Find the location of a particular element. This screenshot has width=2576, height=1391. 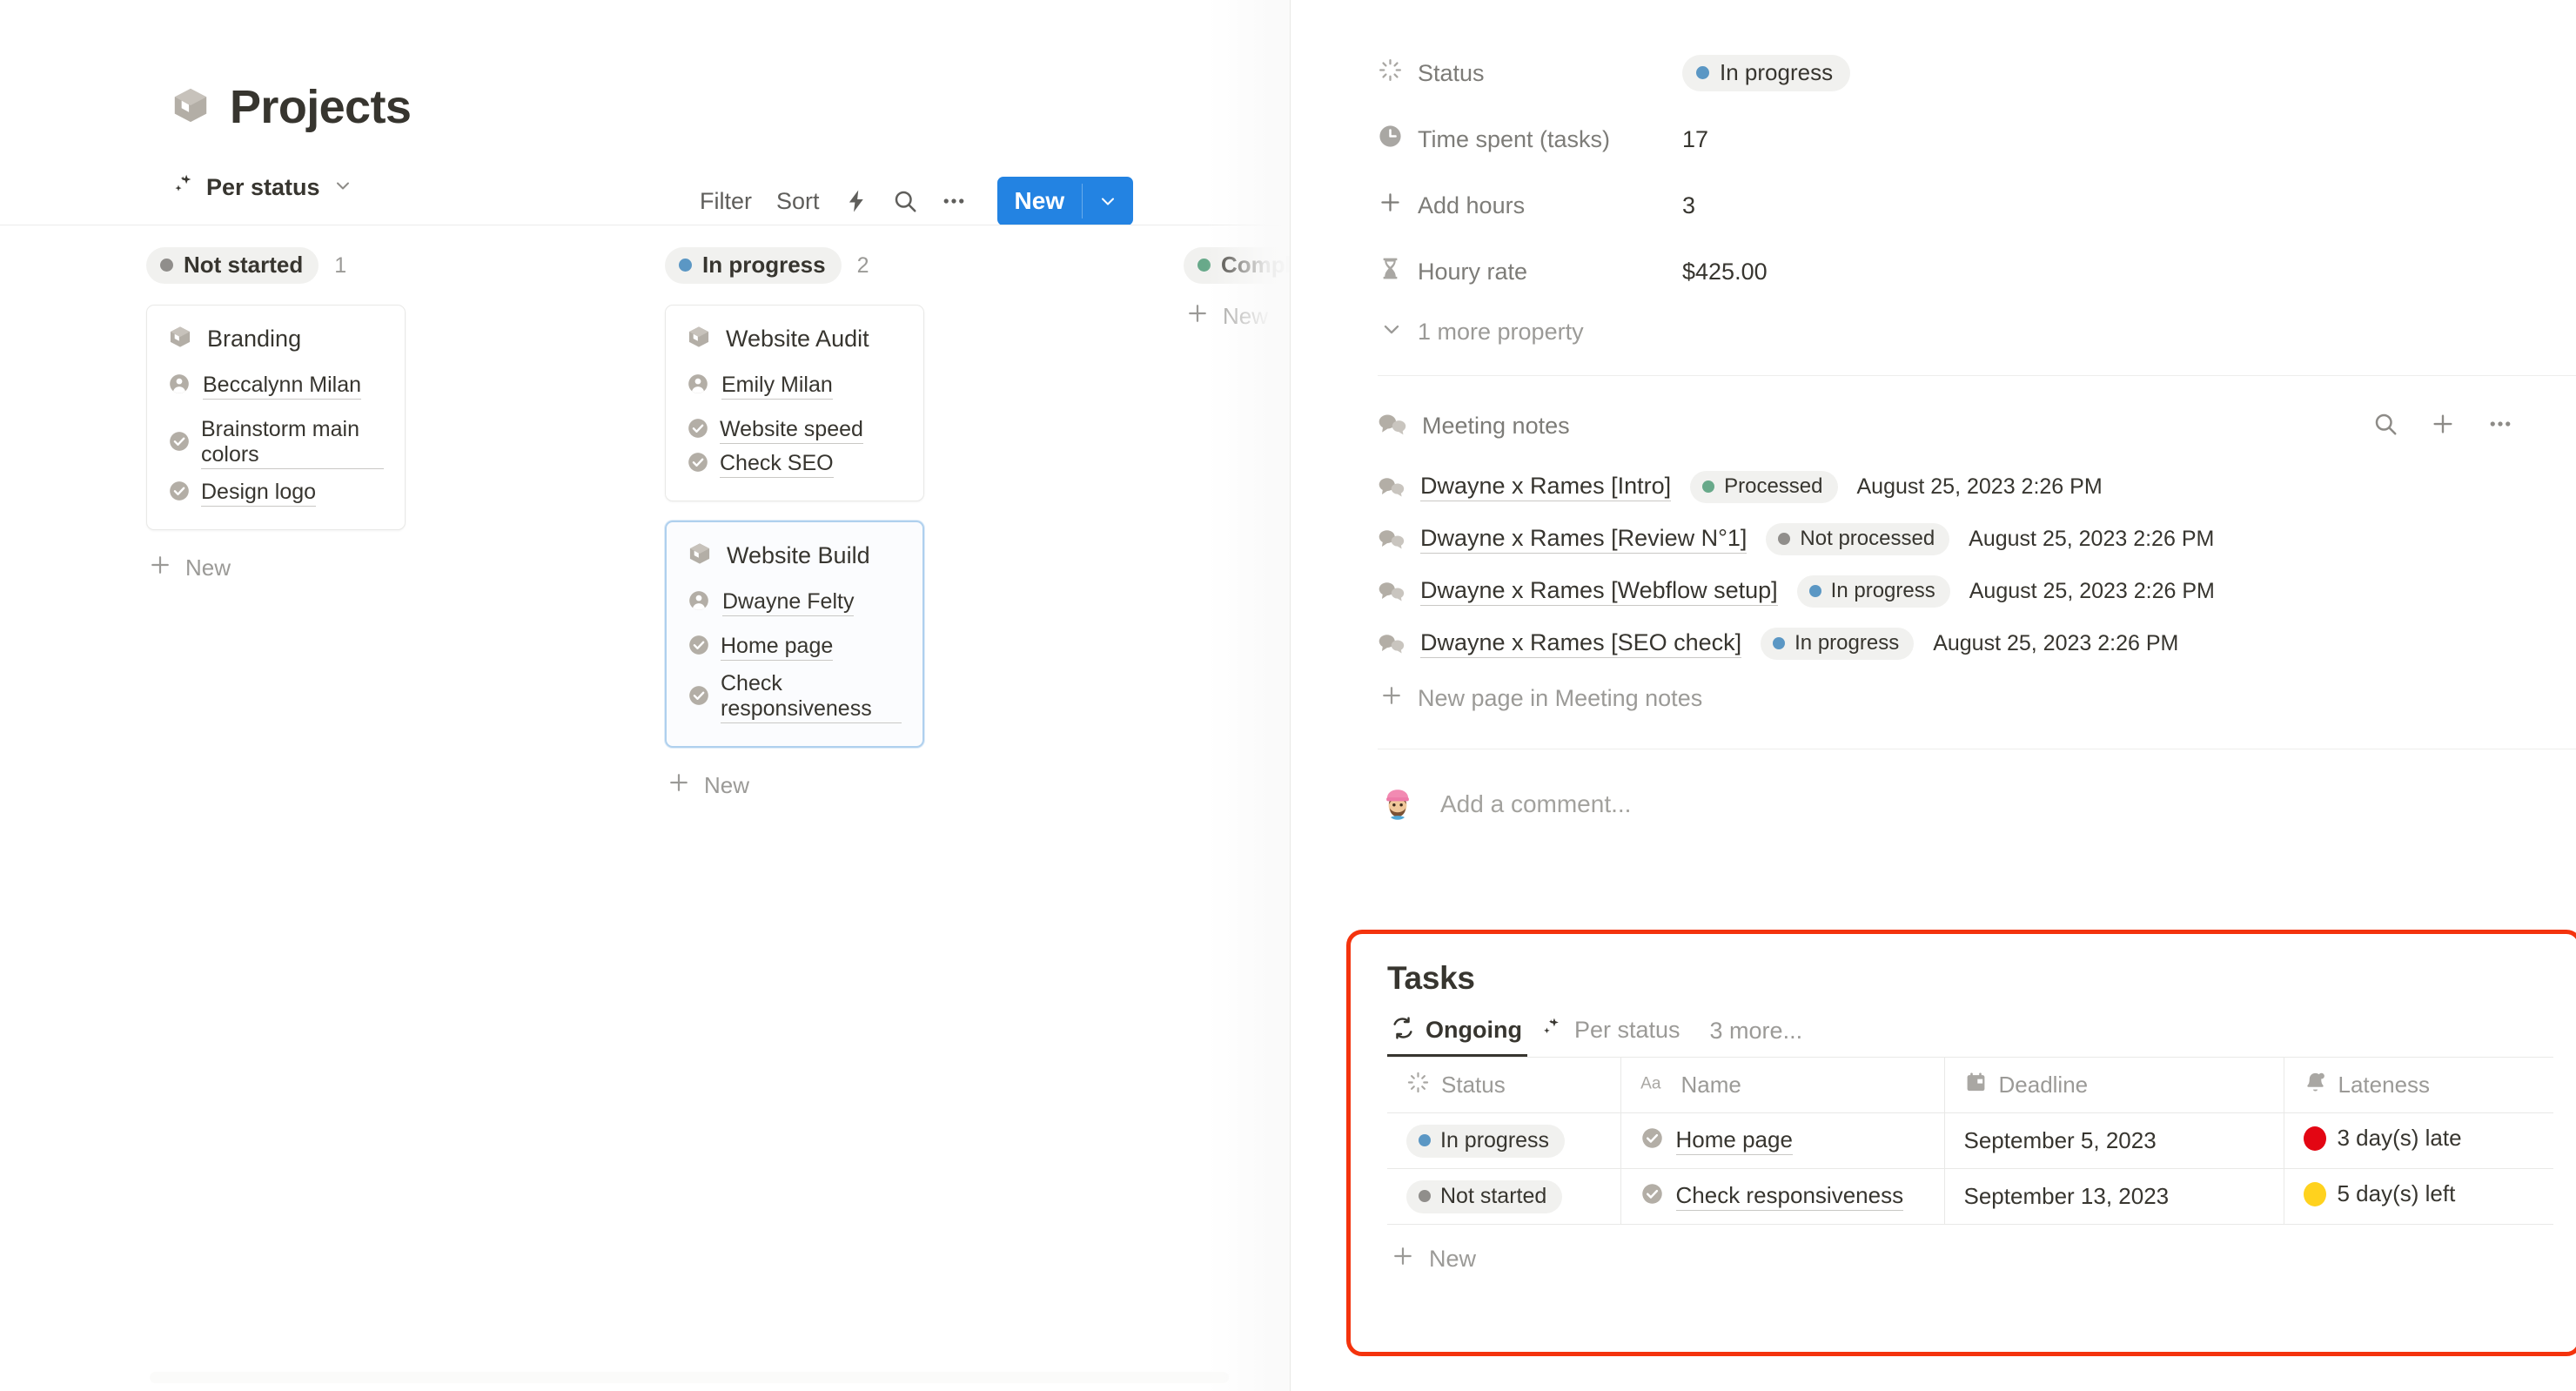

property-value: $425.00 is located at coordinates (1725, 272).